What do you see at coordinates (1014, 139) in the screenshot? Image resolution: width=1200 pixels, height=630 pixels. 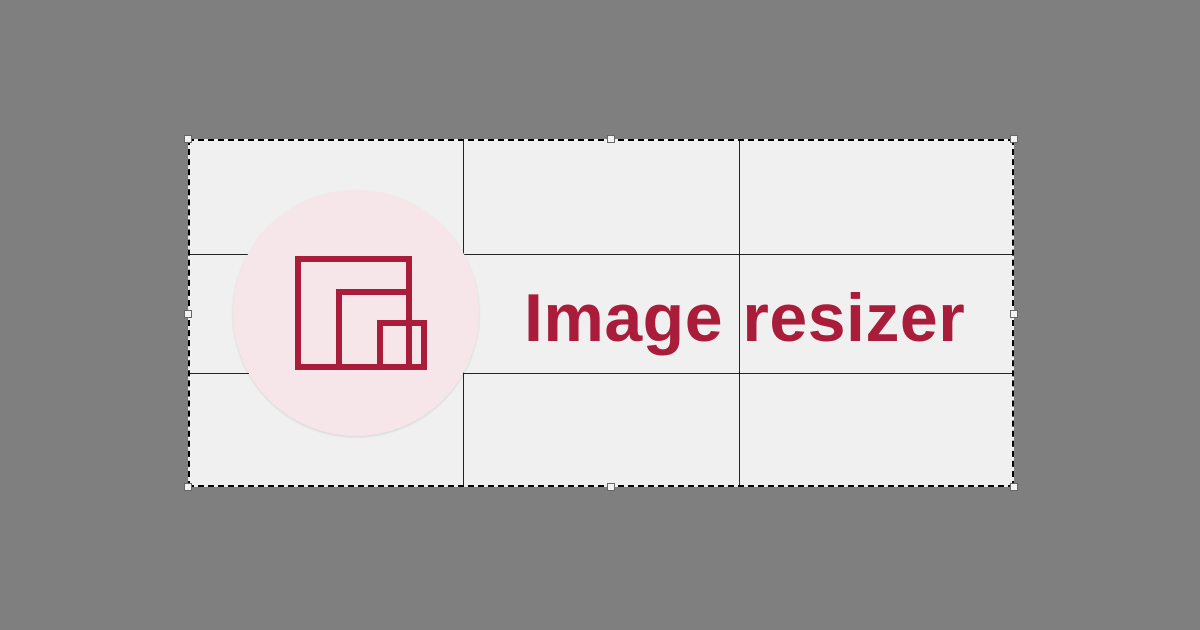 I see `crop-handle-top-right` at bounding box center [1014, 139].